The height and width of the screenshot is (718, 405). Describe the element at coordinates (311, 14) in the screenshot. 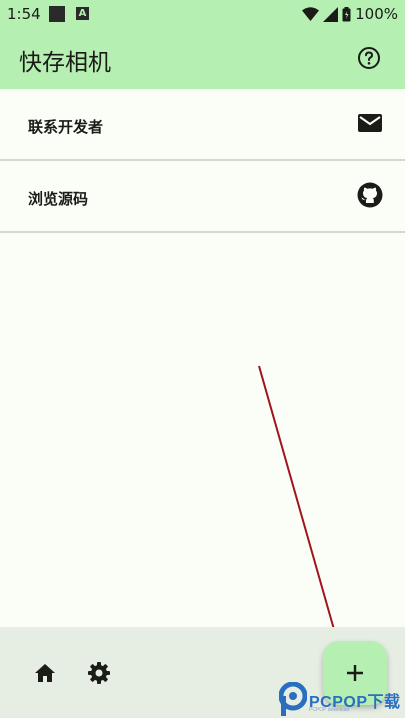

I see `wifi-icon` at that location.